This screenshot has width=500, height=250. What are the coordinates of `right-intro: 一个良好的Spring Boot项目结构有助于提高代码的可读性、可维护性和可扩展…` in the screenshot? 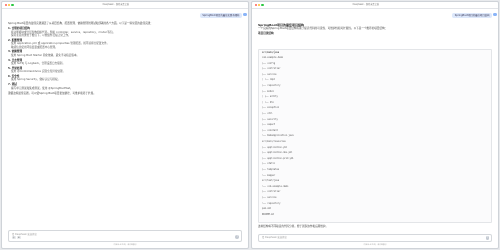 It's located at (323, 29).